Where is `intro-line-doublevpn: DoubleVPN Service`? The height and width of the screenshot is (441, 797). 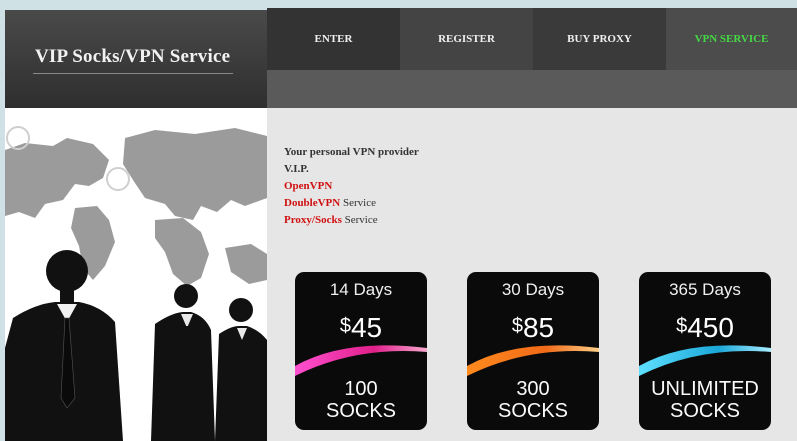 intro-line-doublevpn: DoubleVPN Service is located at coordinates (351, 203).